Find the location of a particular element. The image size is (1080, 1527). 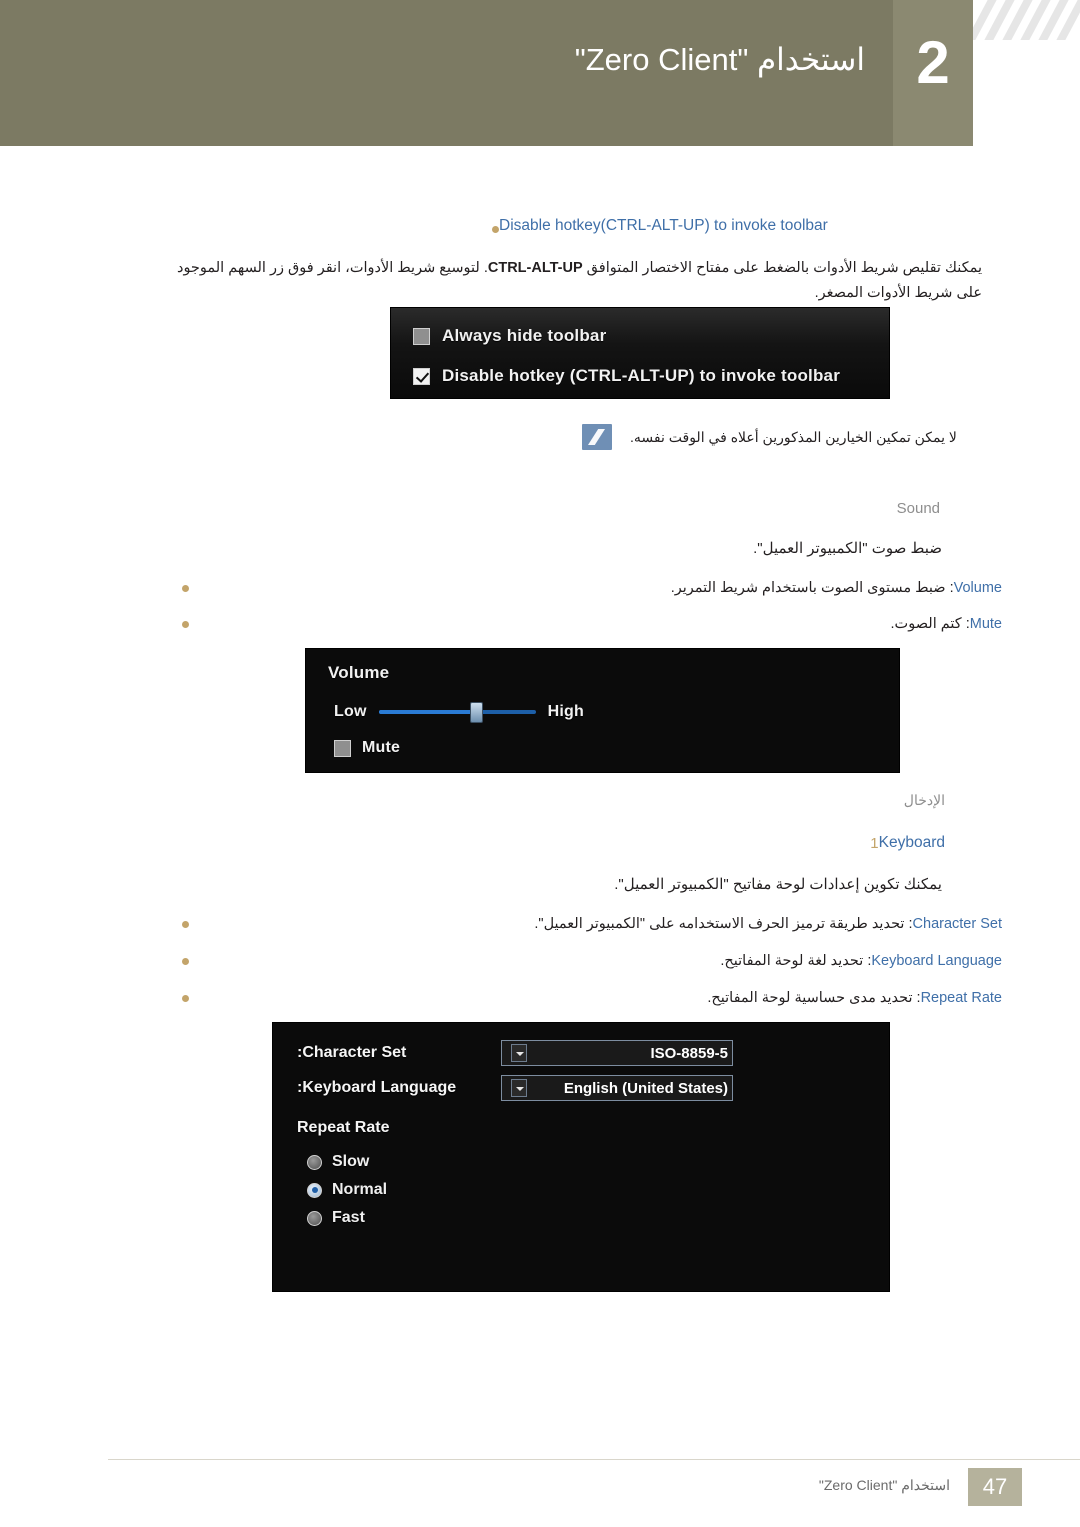

always-hide-toolbar-checkbox is located at coordinates (421, 336).